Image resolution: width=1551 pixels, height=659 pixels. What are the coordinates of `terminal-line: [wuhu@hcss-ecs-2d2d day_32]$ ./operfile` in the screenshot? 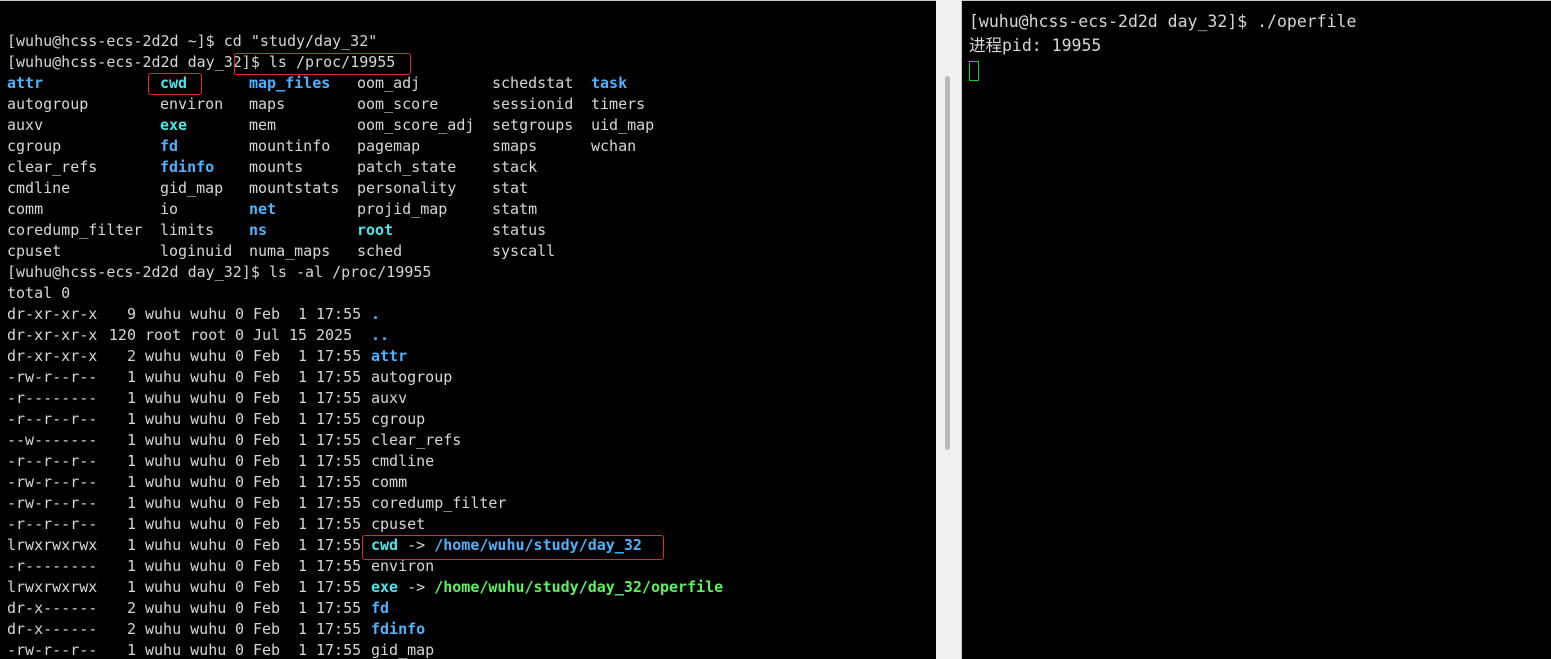 It's located at (1163, 21).